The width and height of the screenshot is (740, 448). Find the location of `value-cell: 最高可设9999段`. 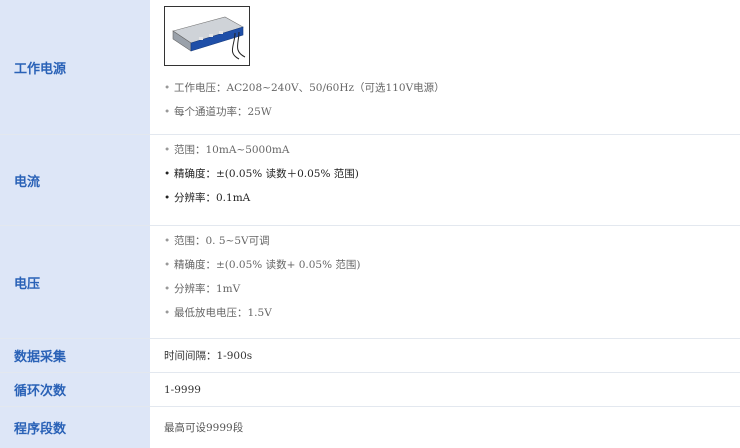

value-cell: 最高可设9999段 is located at coordinates (445, 427).